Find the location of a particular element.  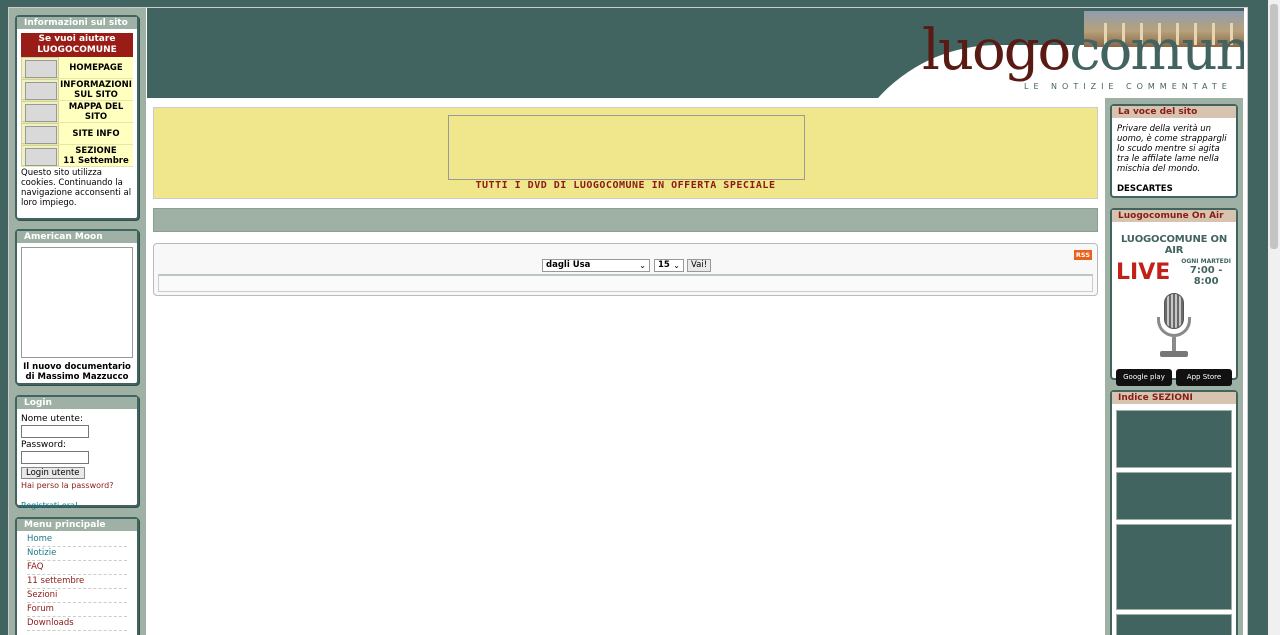

quote-author: DESCARTES is located at coordinates (1145, 189).